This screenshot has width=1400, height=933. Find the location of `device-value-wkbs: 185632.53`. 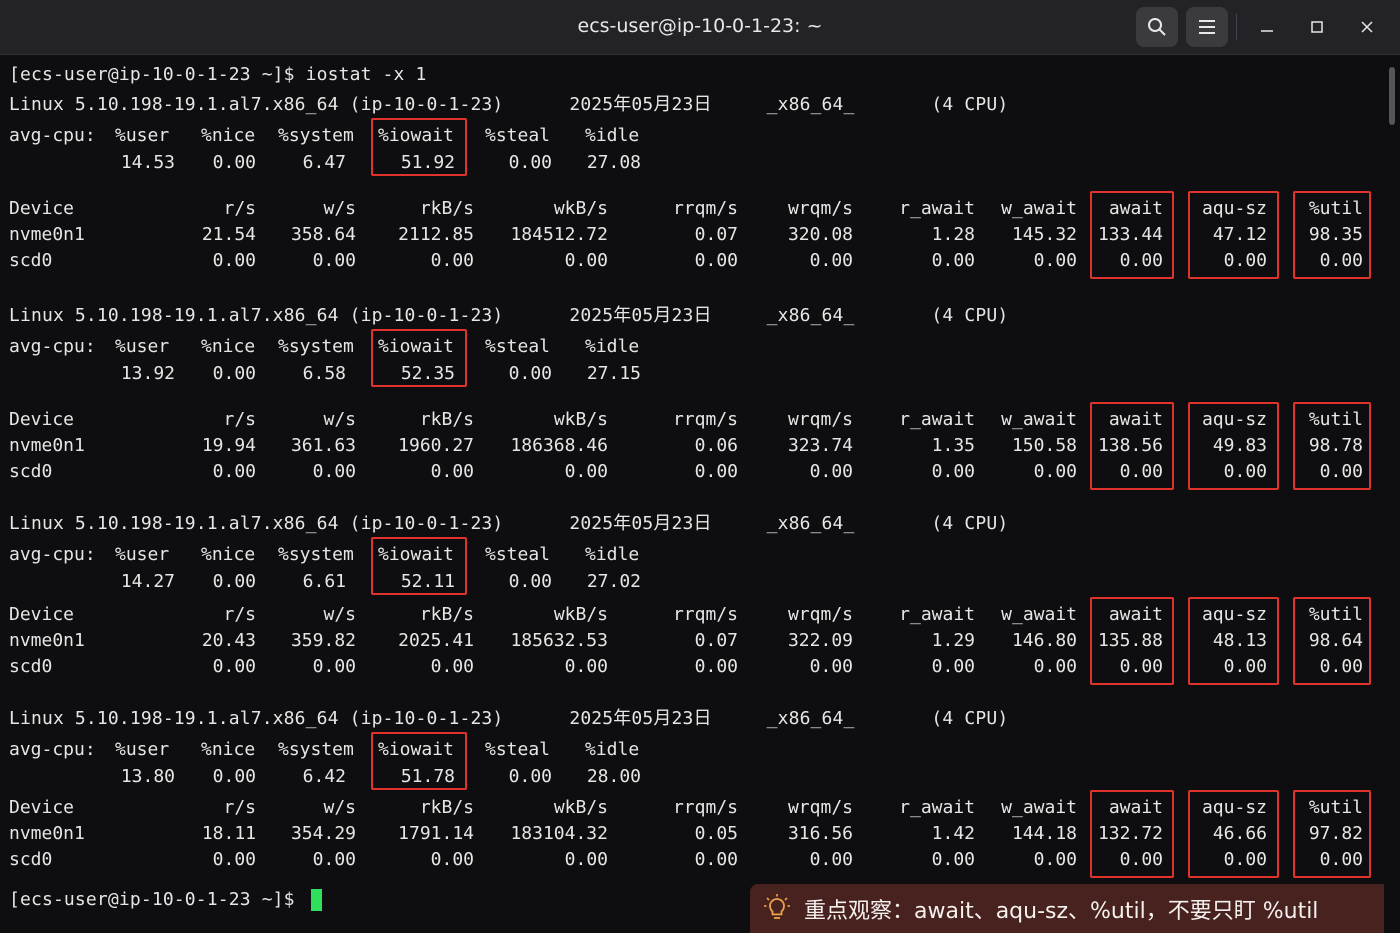

device-value-wkbs: 185632.53 is located at coordinates (559, 640).